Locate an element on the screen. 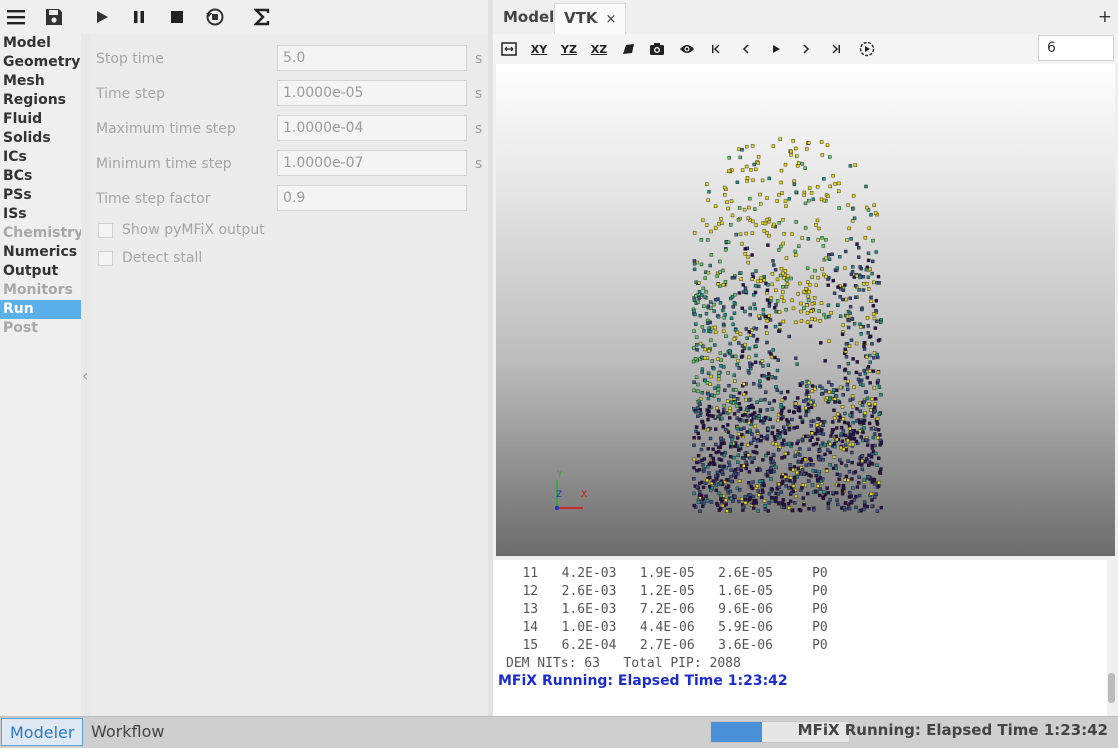  console-scrollbar-thumb is located at coordinates (1111, 688).